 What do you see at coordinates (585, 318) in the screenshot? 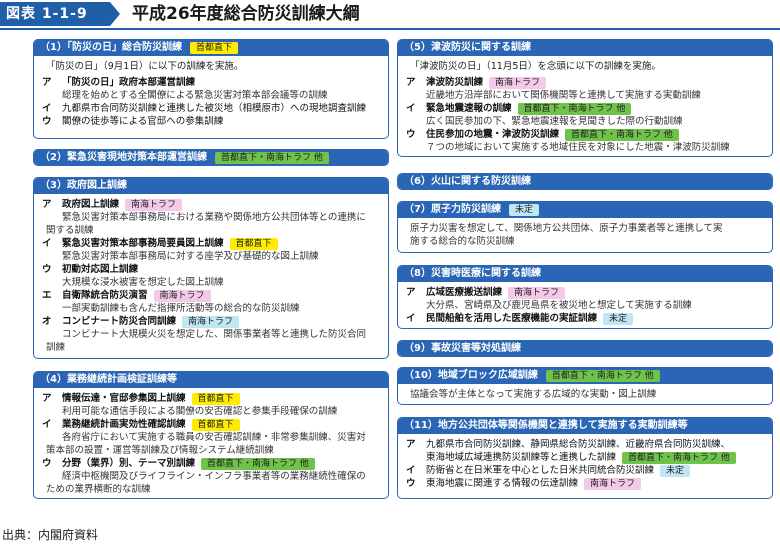
I see `list-item: イ民間船舶を活用した医療機能の実証訓練 未定` at bounding box center [585, 318].